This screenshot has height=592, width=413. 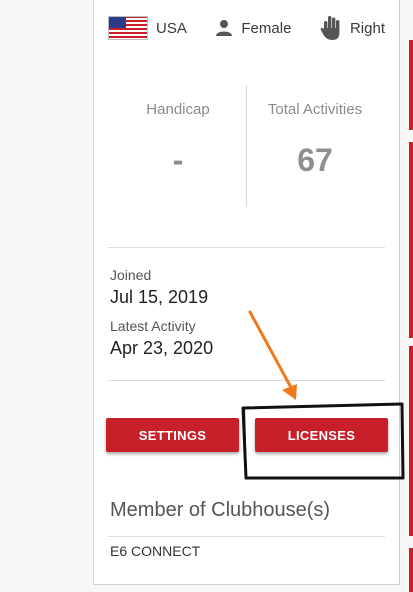 What do you see at coordinates (315, 109) in the screenshot?
I see `activities-label: Total Activities` at bounding box center [315, 109].